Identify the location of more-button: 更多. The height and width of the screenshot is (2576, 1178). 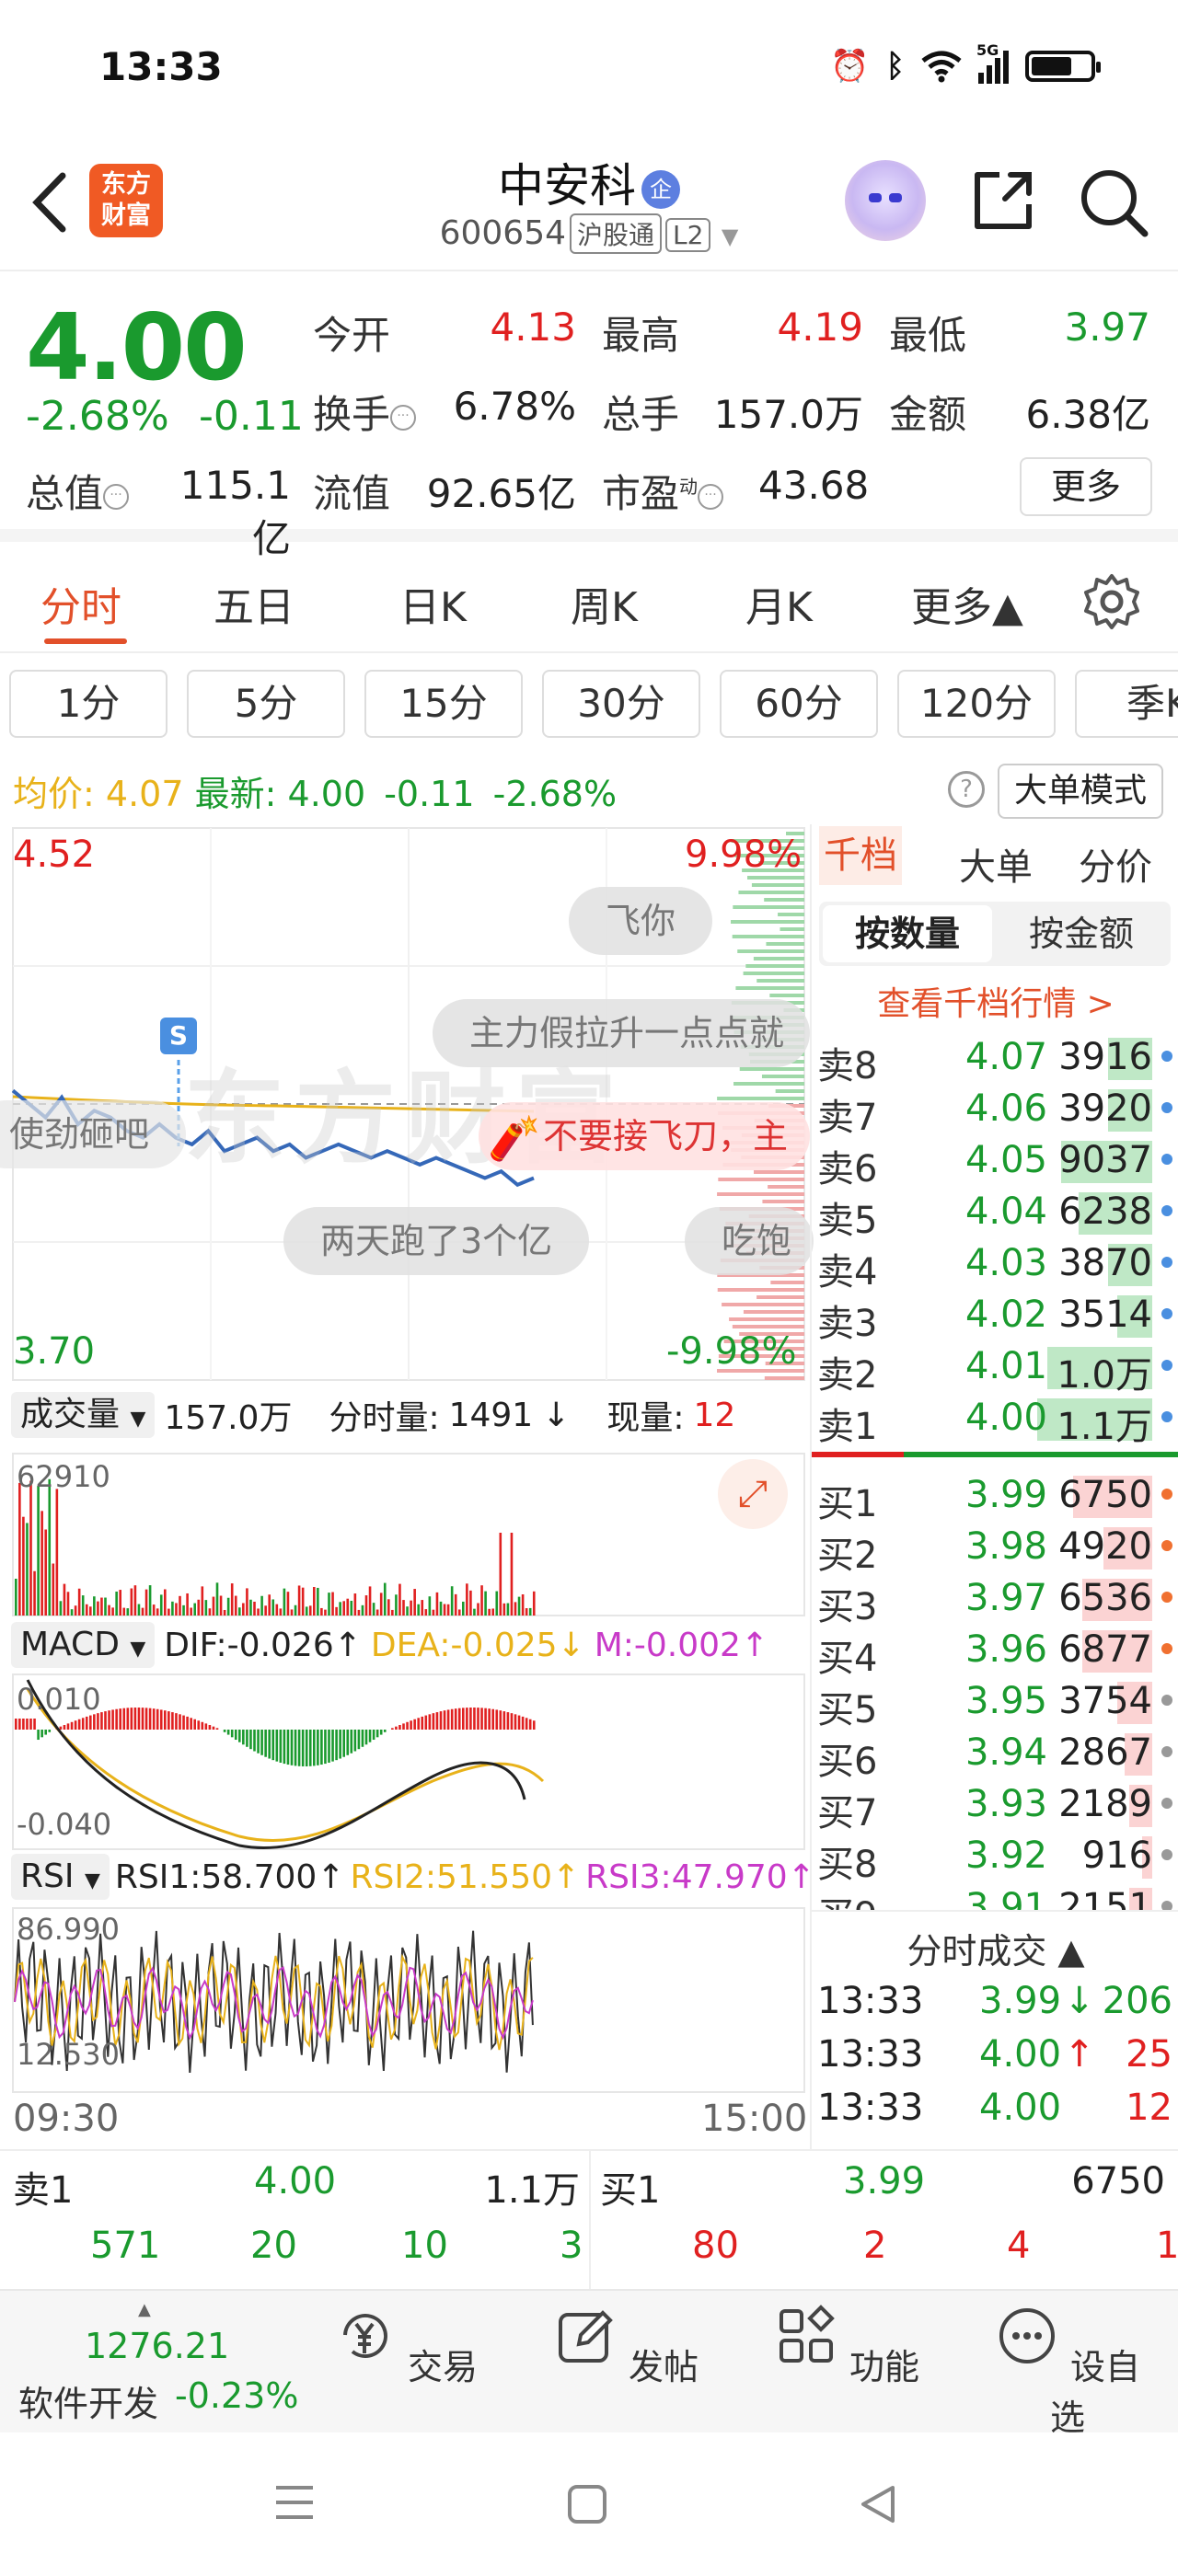
(1086, 486).